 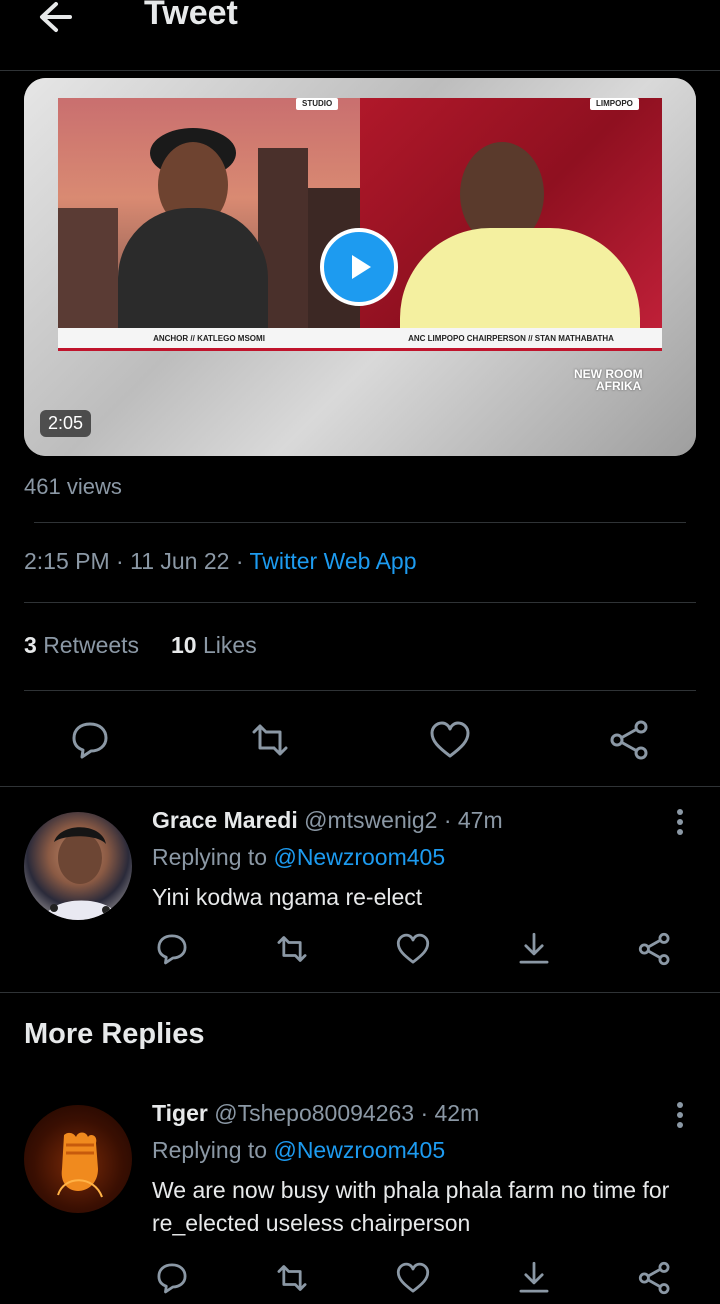 I want to click on top-bar: Tweet, so click(x=360, y=35).